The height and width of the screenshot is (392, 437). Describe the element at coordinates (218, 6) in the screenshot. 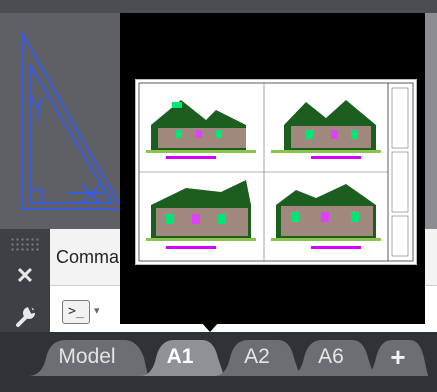

I see `app-titlebar` at that location.